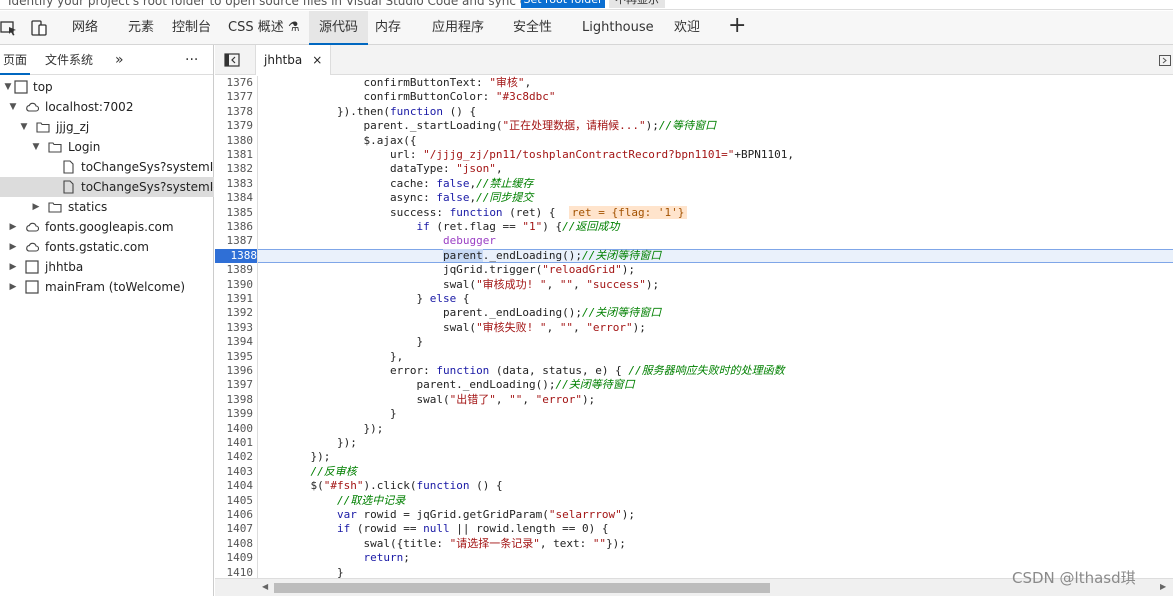 Image resolution: width=1173 pixels, height=596 pixels. What do you see at coordinates (694, 400) in the screenshot?
I see `code-line: 1398 swal("出错了", "", "error");` at bounding box center [694, 400].